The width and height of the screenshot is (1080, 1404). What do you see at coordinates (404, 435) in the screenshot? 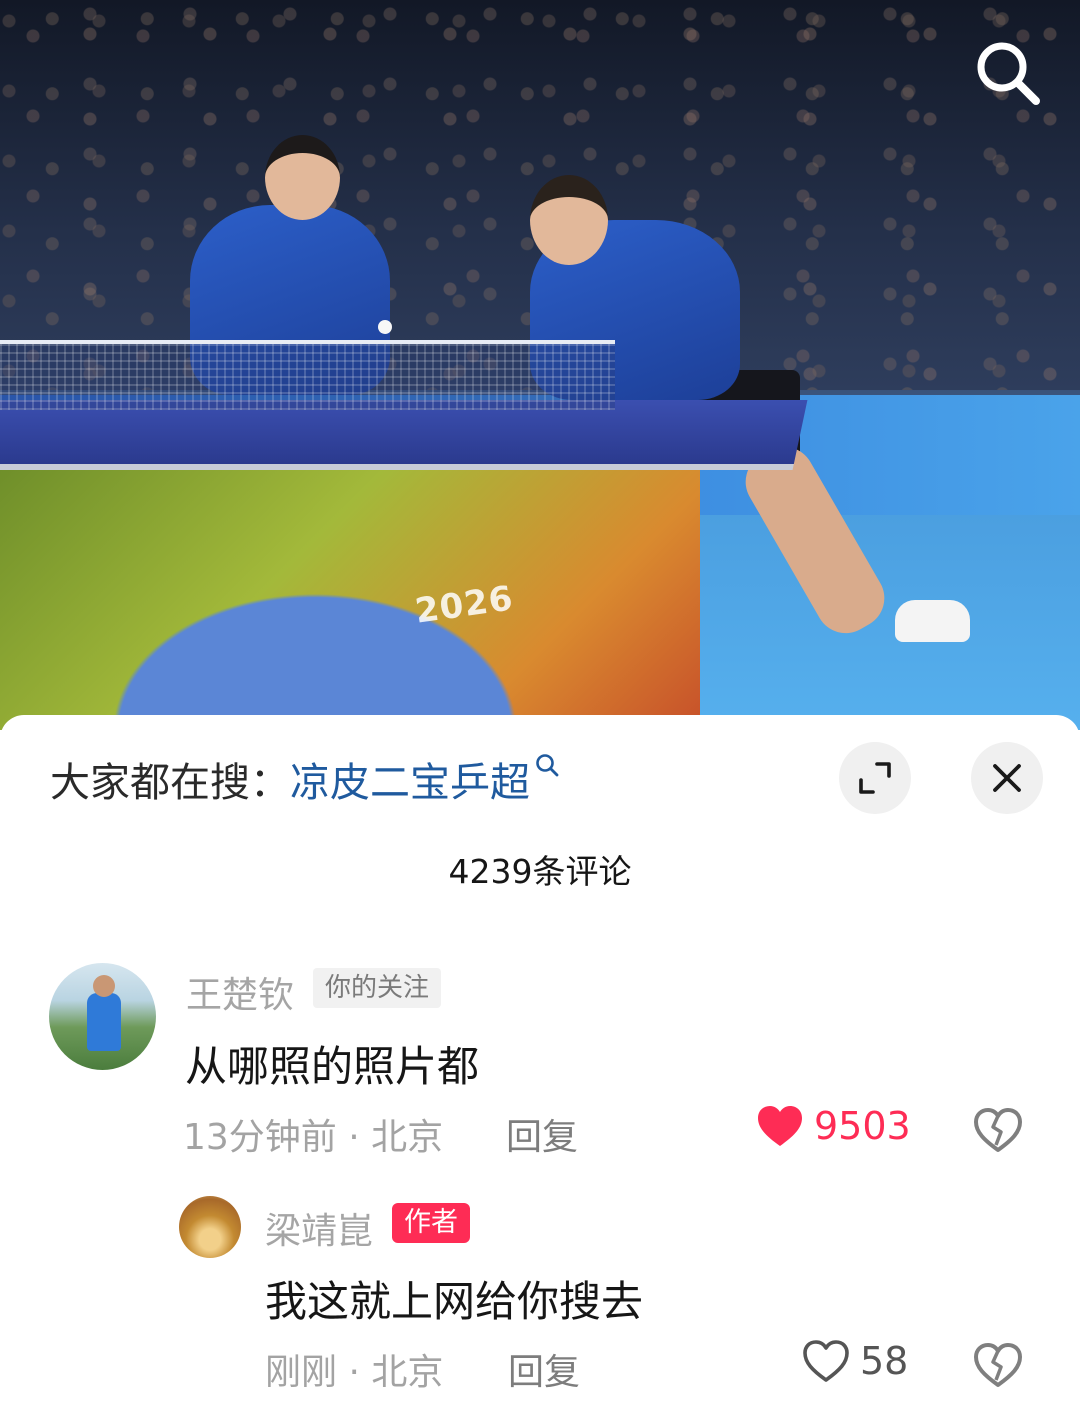
I see `table-top` at bounding box center [404, 435].